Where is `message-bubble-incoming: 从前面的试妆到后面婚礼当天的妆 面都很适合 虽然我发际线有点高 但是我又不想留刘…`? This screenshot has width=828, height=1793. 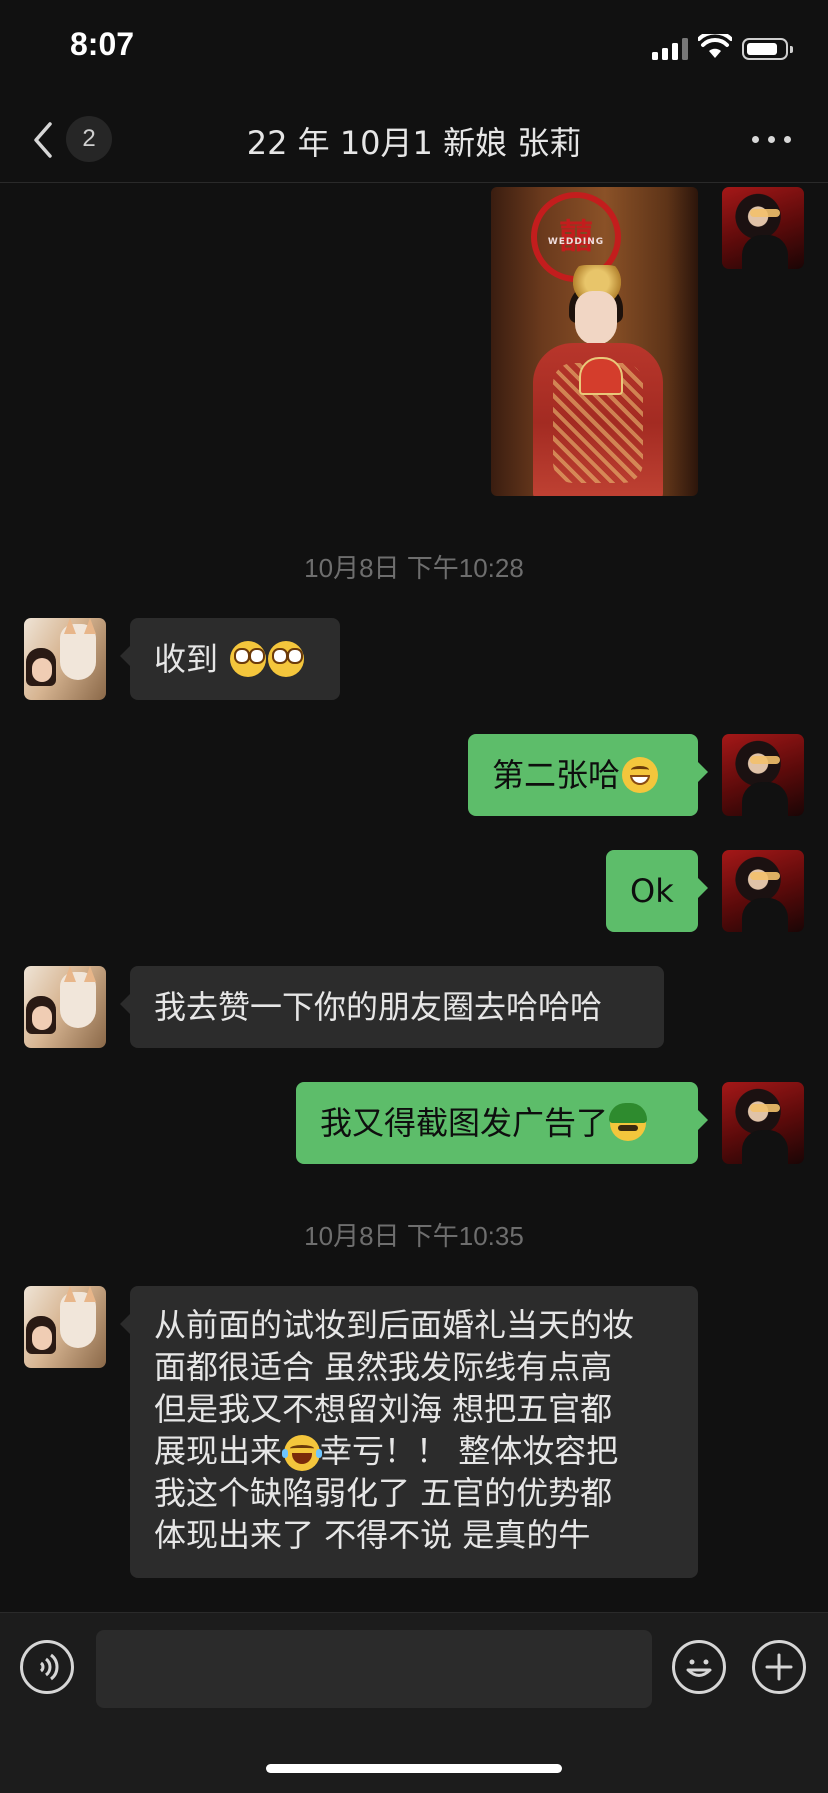 message-bubble-incoming: 从前面的试妆到后面婚礼当天的妆 面都很适合 虽然我发际线有点高 但是我又不想留刘… is located at coordinates (409, 1432).